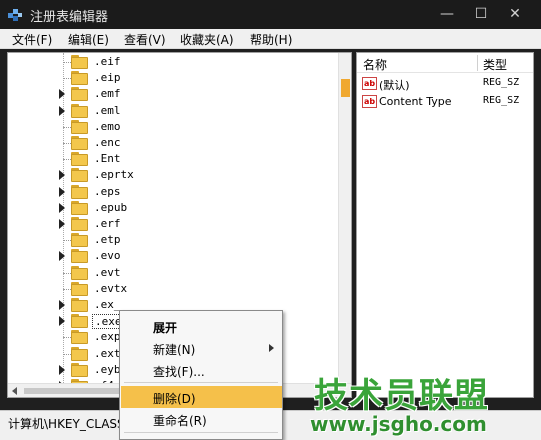 This screenshot has width=541, height=440. I want to click on watermark-logo: 技术员联盟 www.jsgho.com, so click(421, 403).